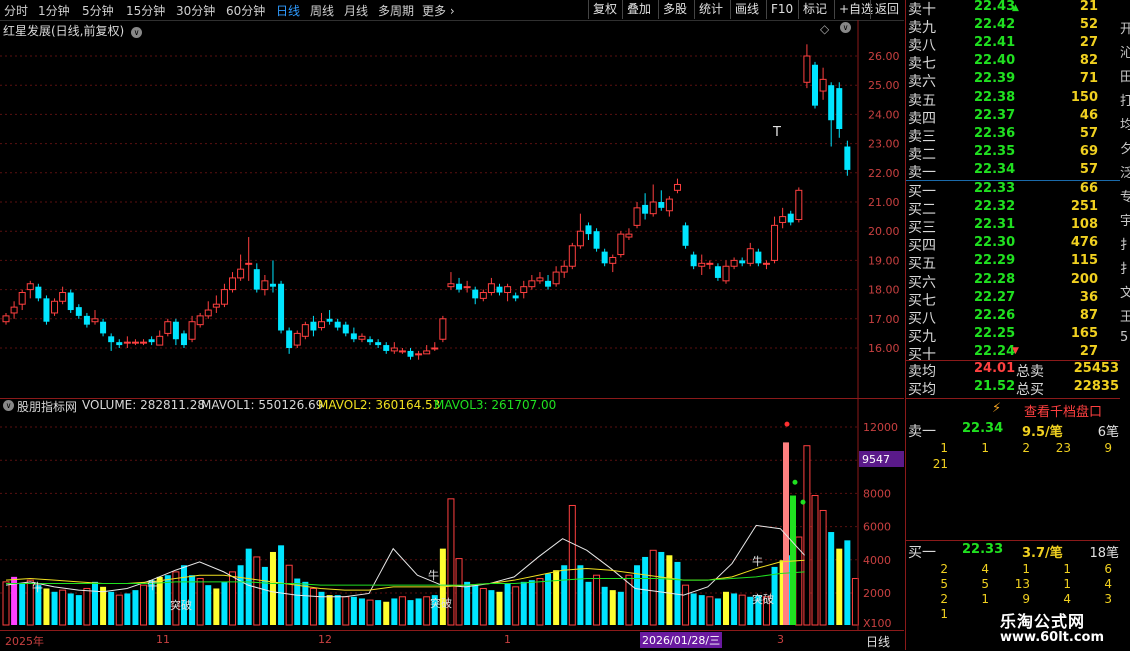  What do you see at coordinates (137, 32) in the screenshot?
I see `chevron-down-icon: ∨` at bounding box center [137, 32].